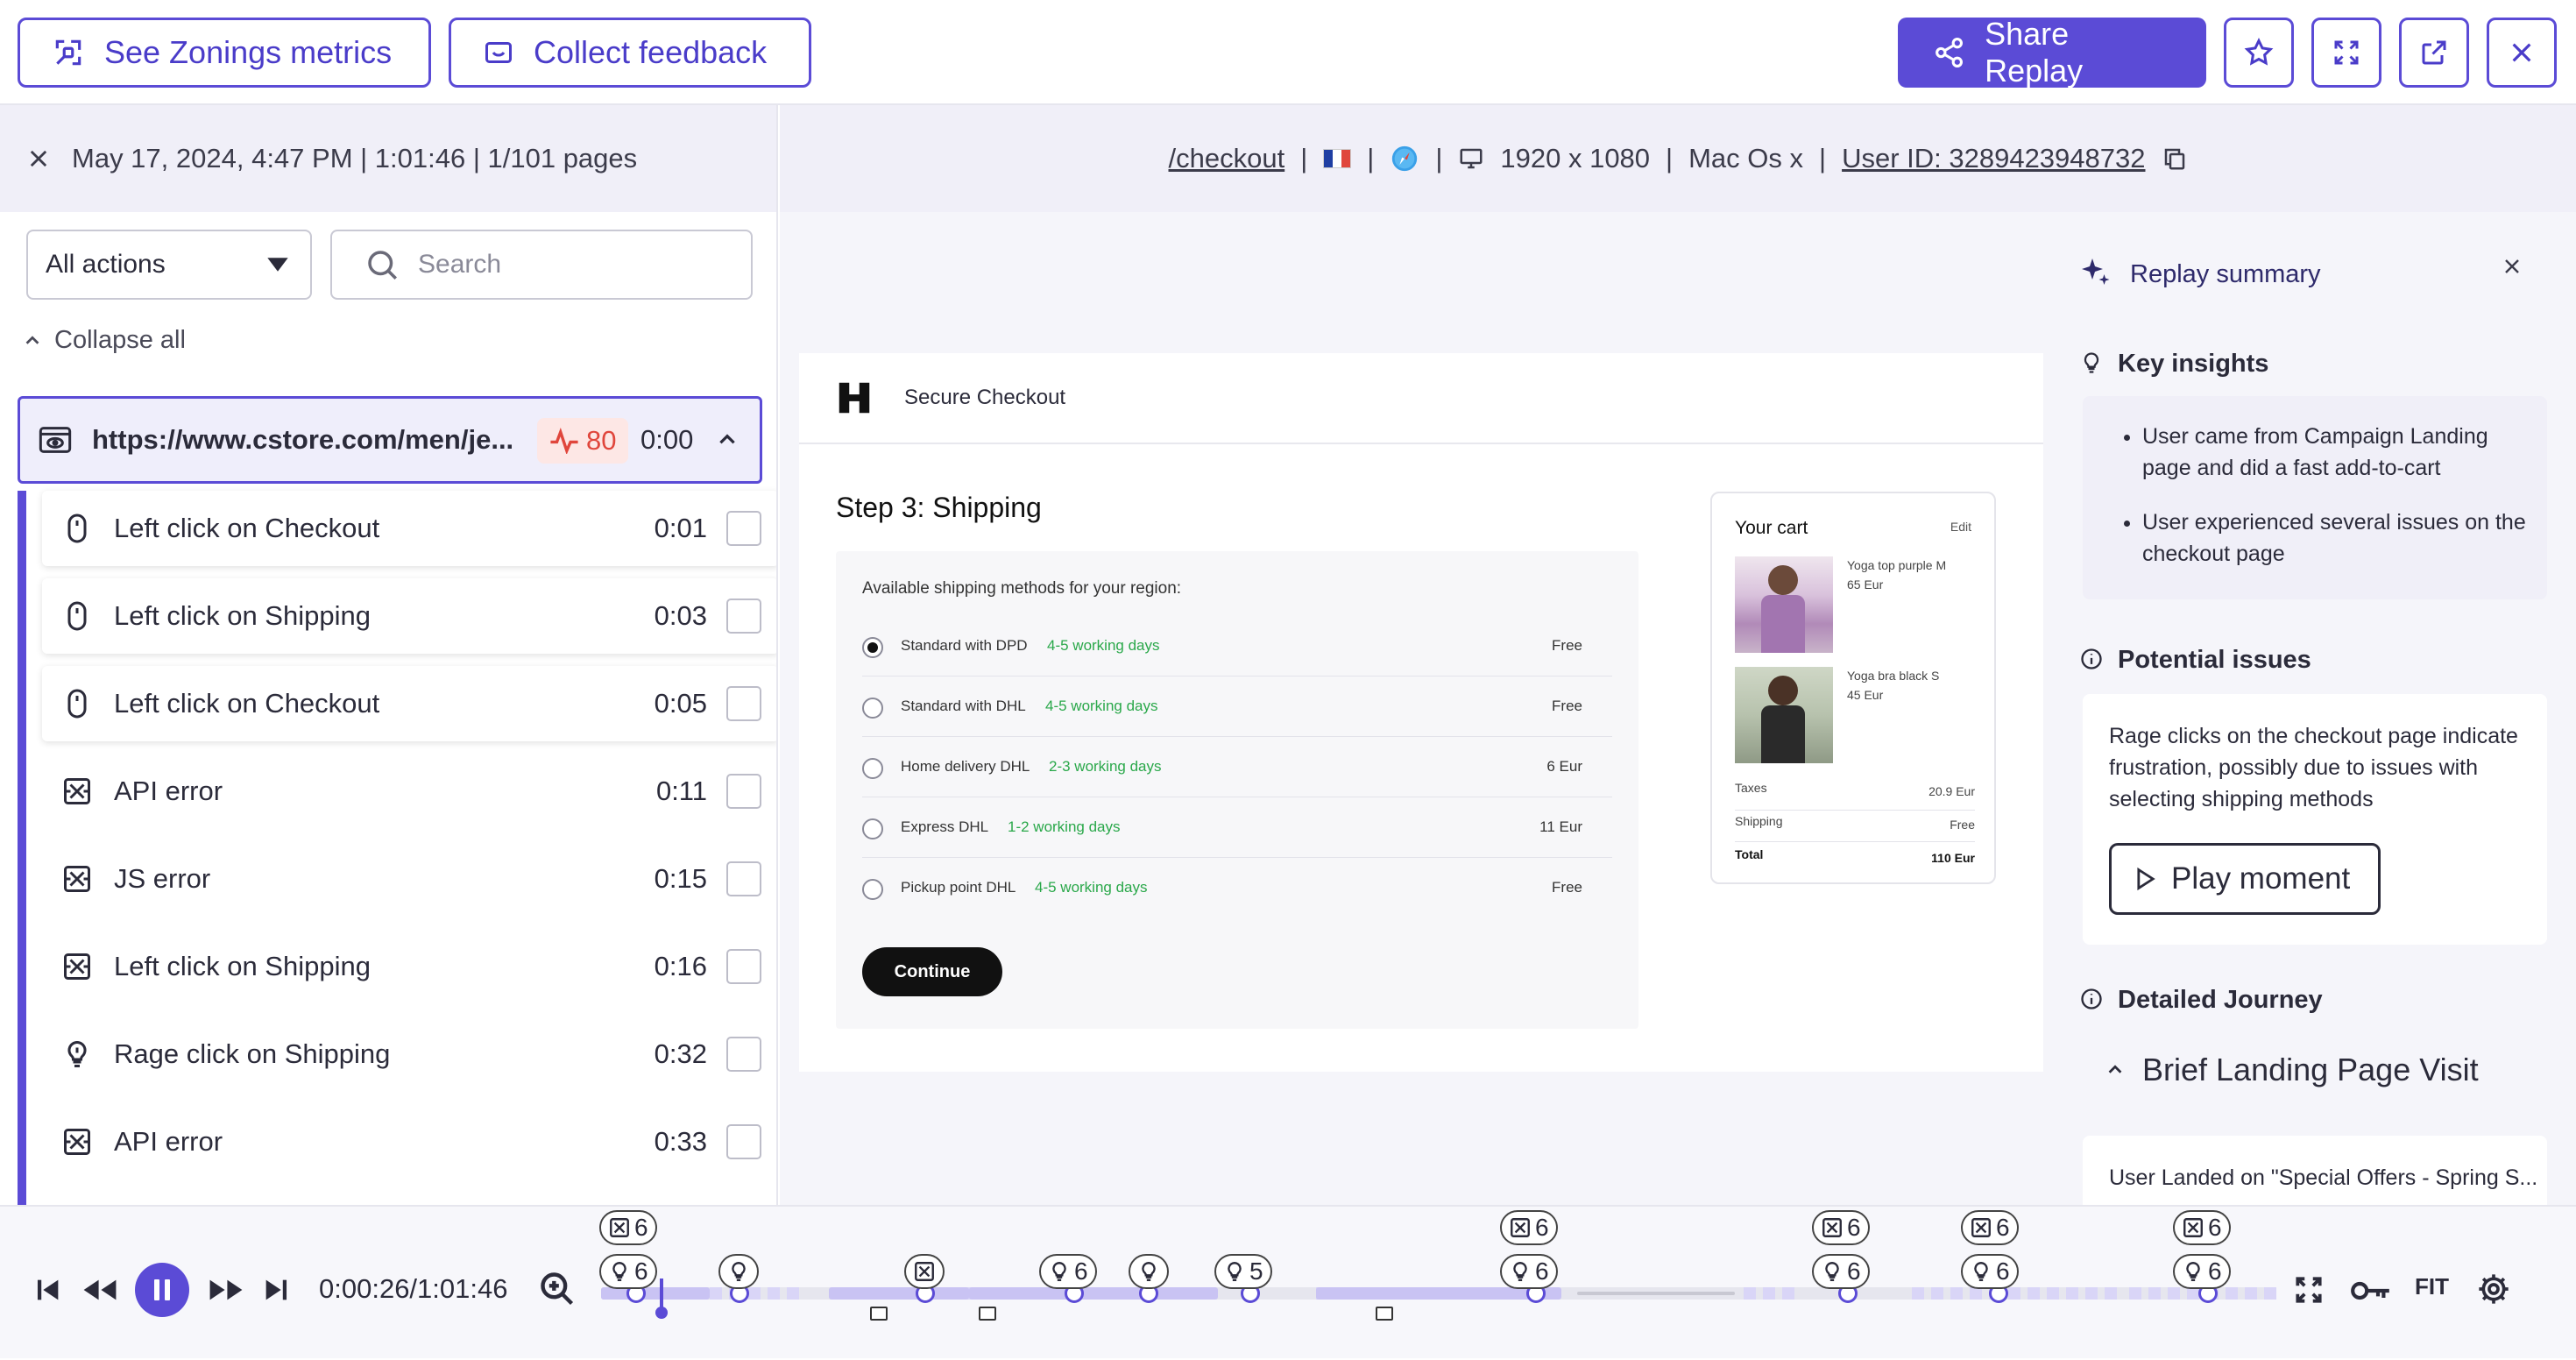 Image resolution: width=2576 pixels, height=1360 pixels. Describe the element at coordinates (2175, 158) in the screenshot. I see `copy-icon` at that location.